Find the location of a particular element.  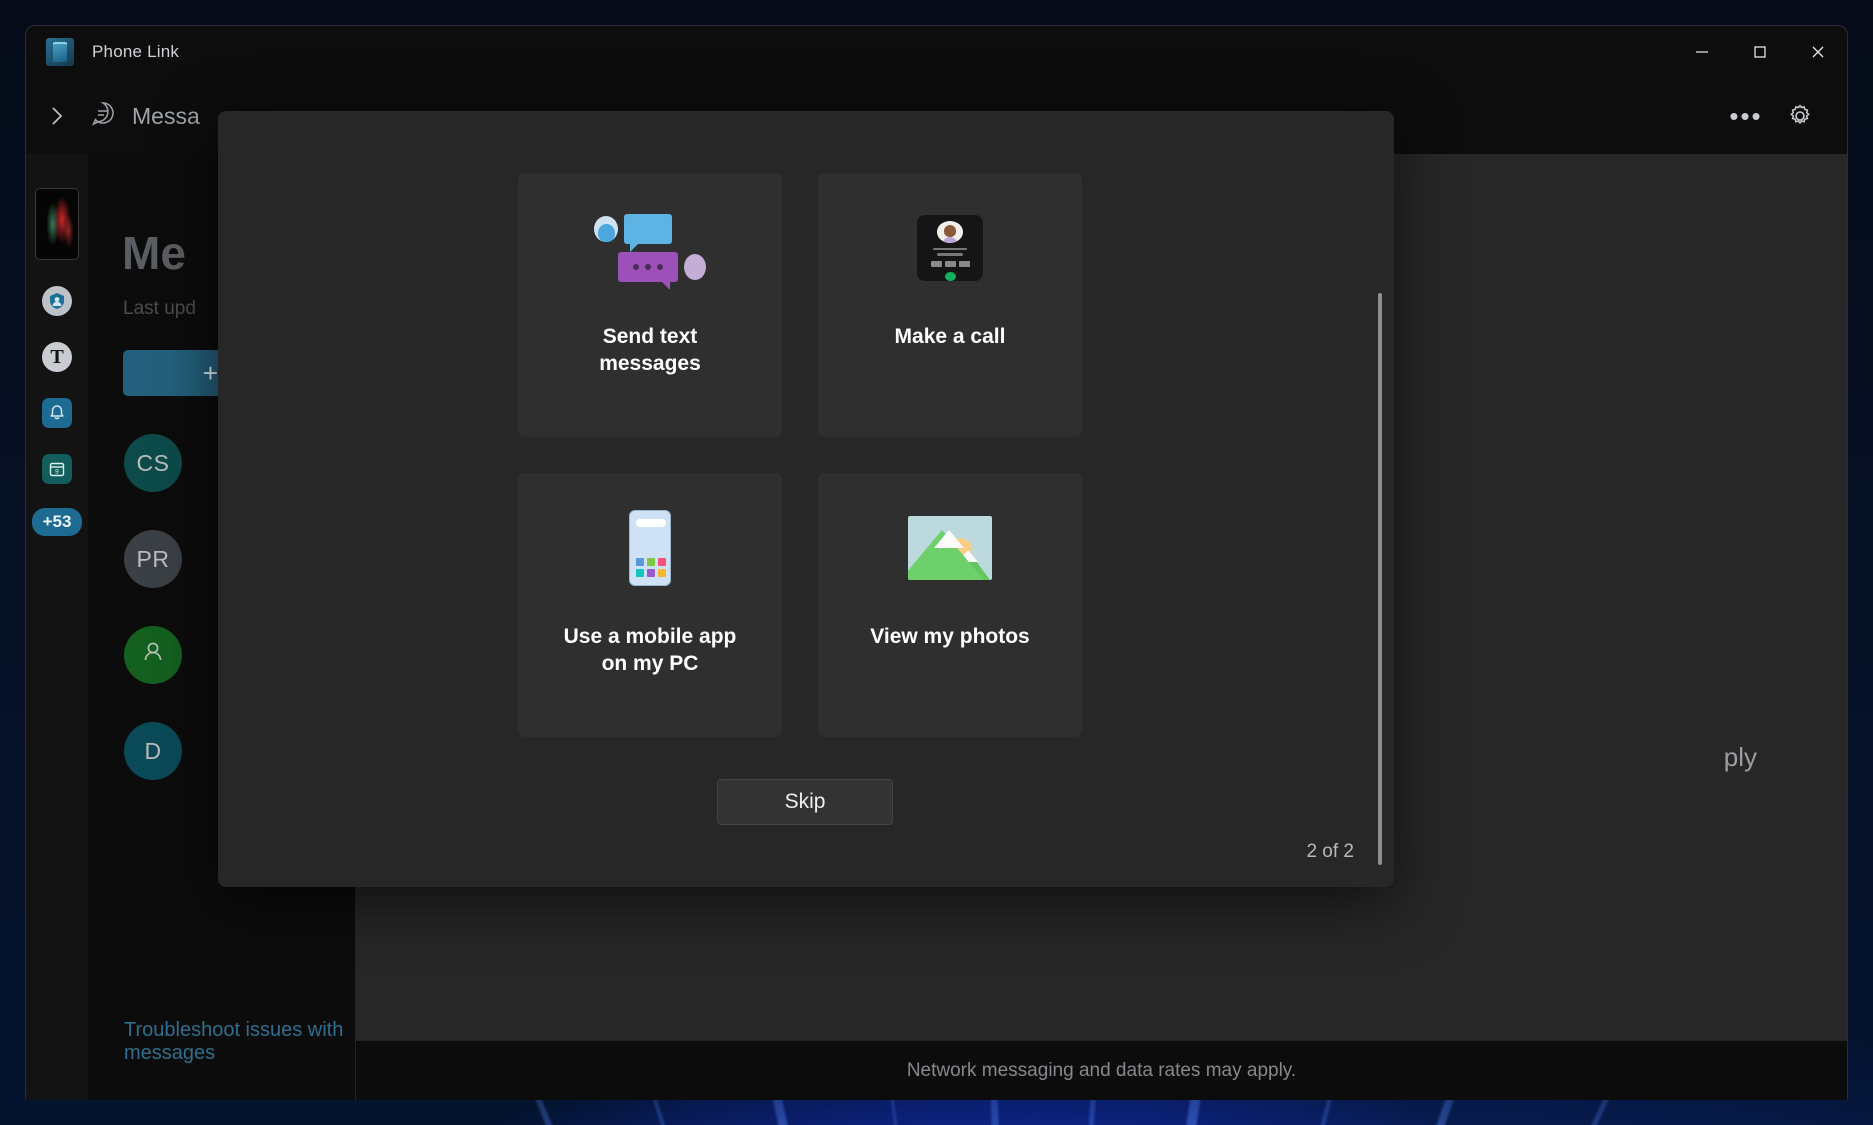

card-send-text-messages: Send text messages is located at coordinates (650, 305).